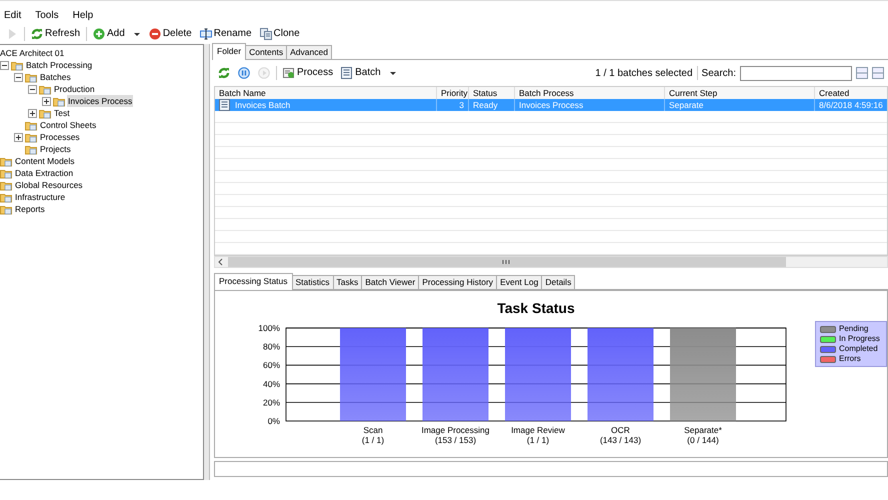  Describe the element at coordinates (740, 105) in the screenshot. I see `table-cell: Separate` at that location.